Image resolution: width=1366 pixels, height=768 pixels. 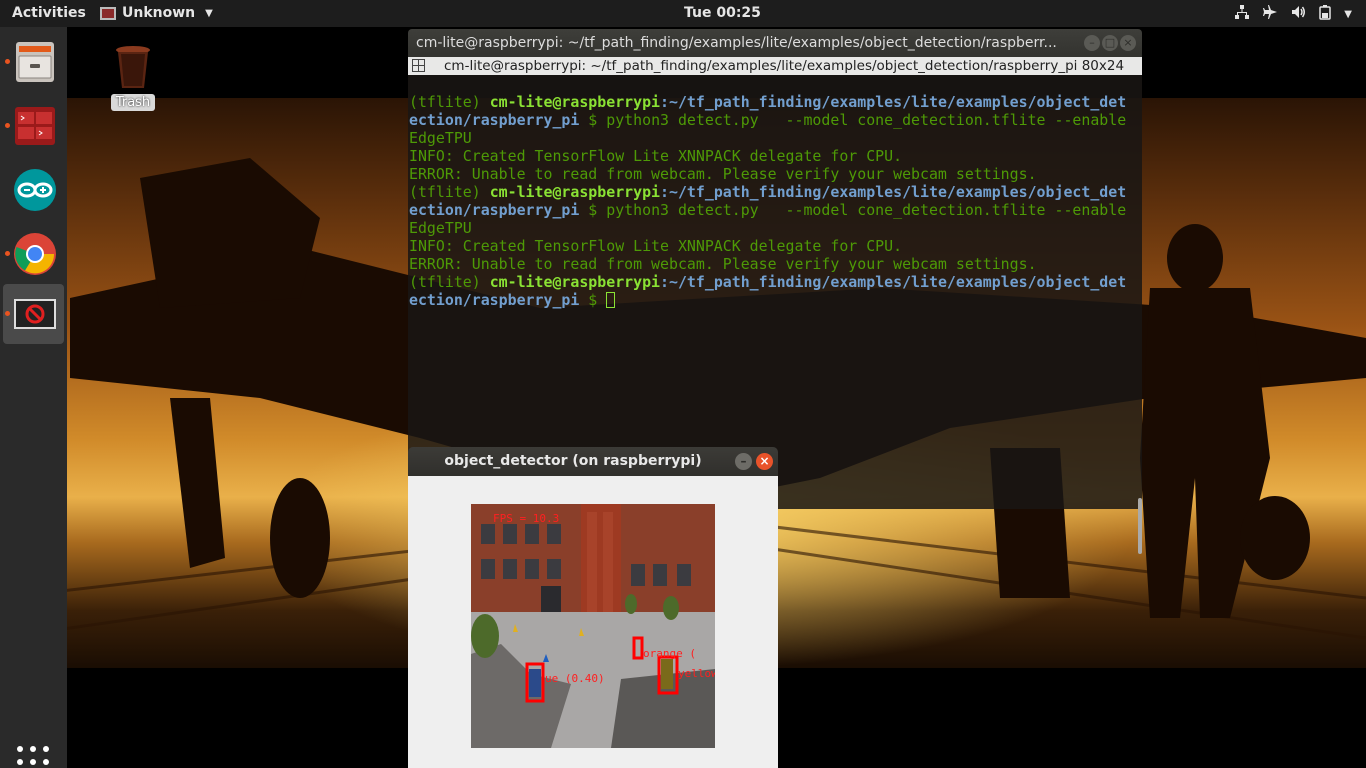 What do you see at coordinates (159, 13) in the screenshot?
I see `app-menu-label: Unknown` at bounding box center [159, 13].